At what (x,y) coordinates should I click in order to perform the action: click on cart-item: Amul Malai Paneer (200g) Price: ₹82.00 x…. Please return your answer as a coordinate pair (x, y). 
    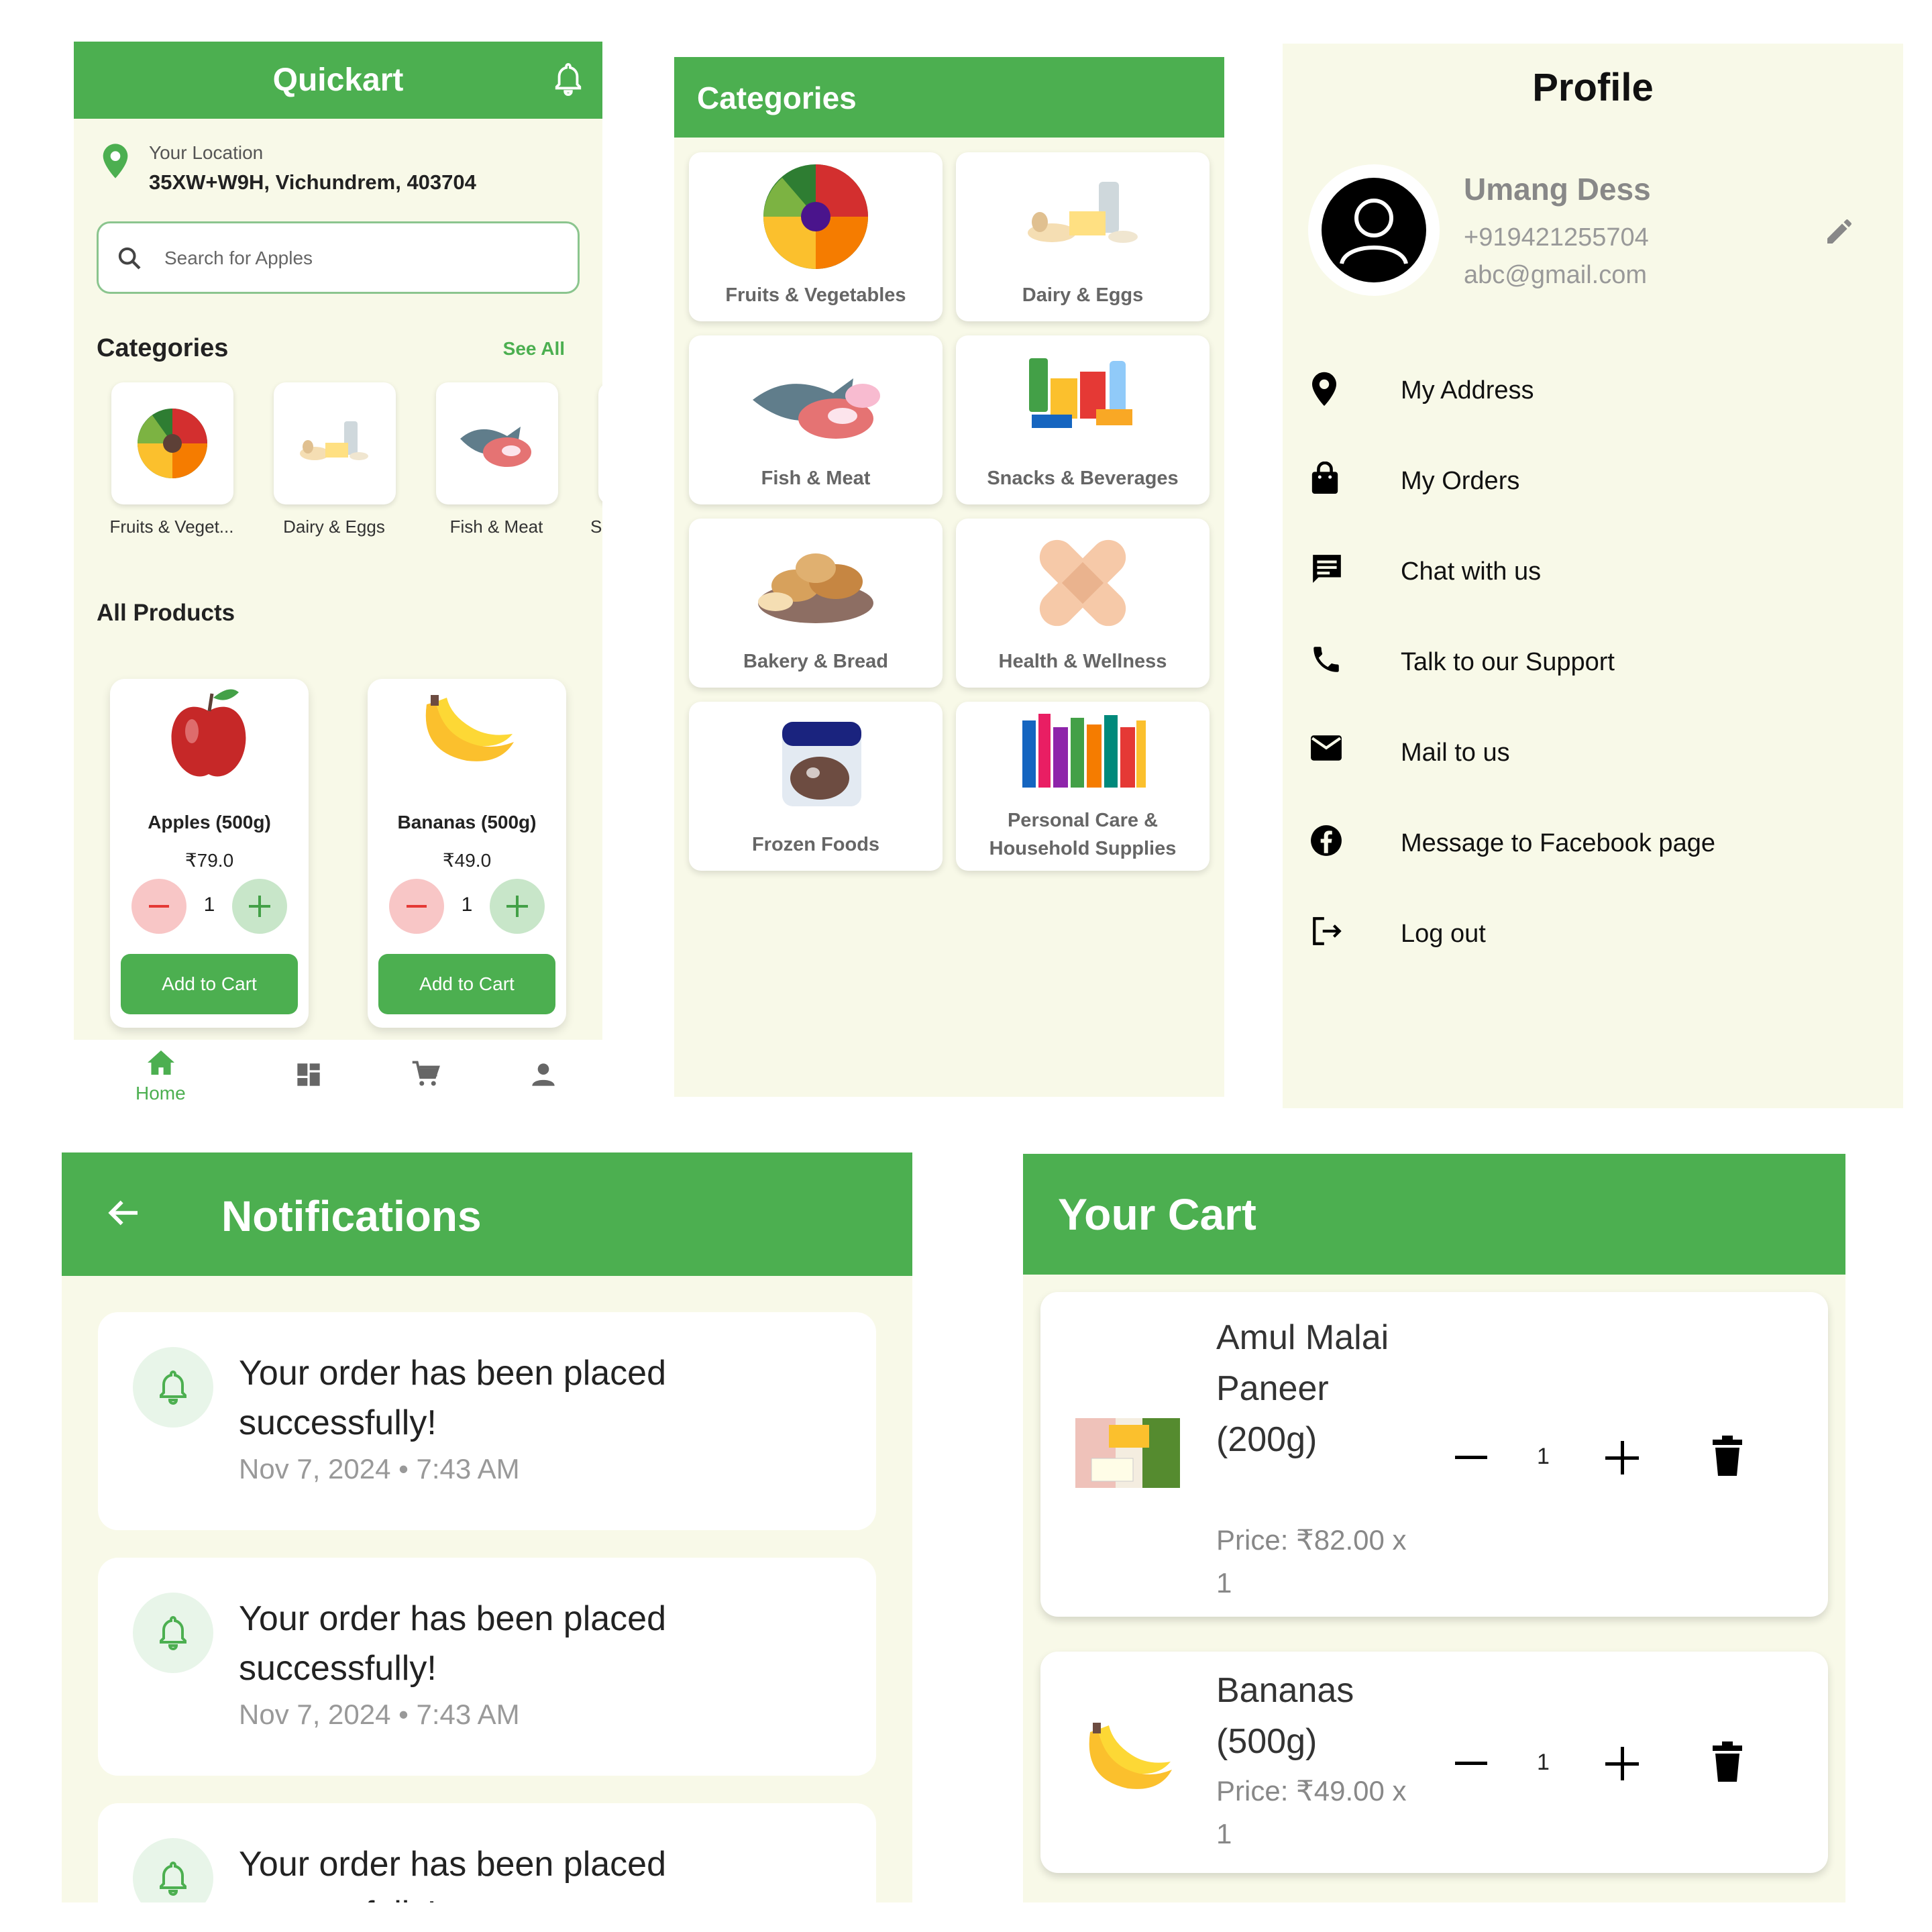
    Looking at the image, I should click on (1434, 1454).